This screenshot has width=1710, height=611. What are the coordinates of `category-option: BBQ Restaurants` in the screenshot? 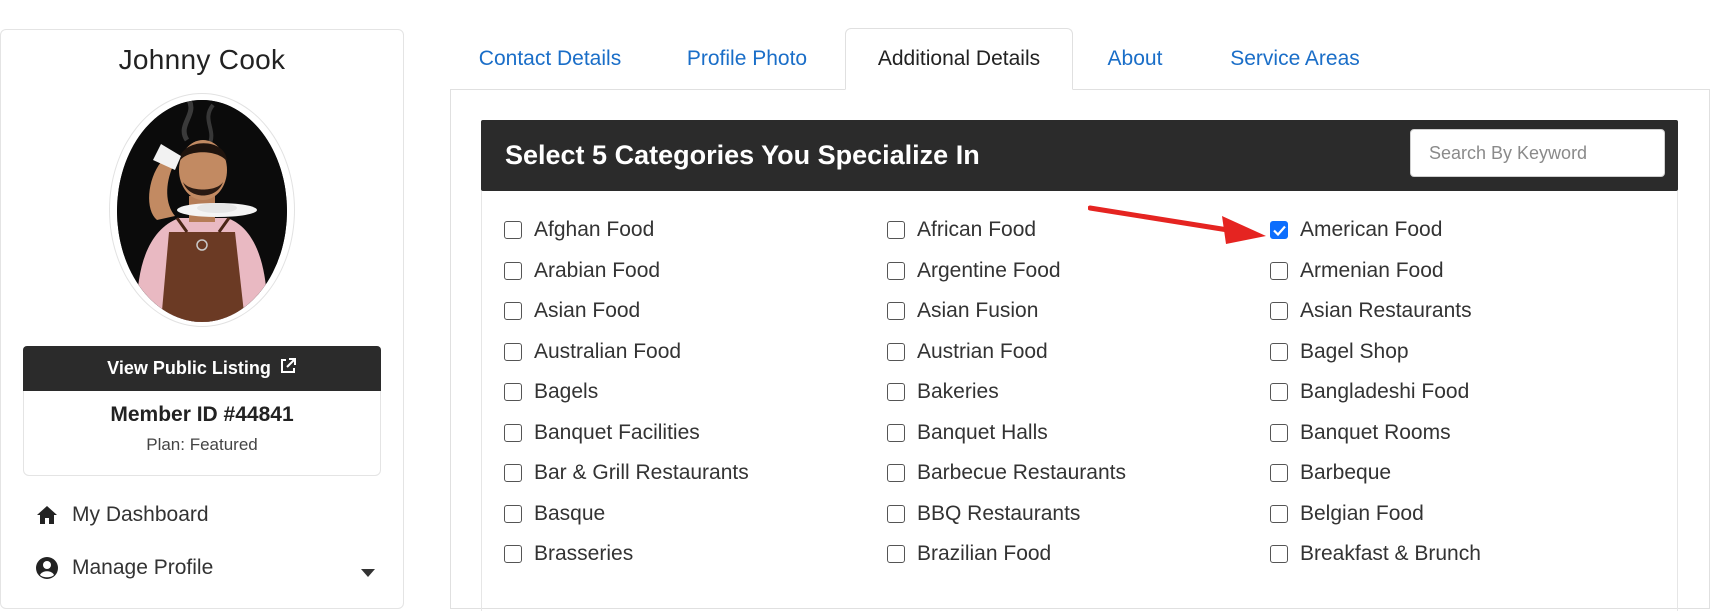 It's located at (983, 514).